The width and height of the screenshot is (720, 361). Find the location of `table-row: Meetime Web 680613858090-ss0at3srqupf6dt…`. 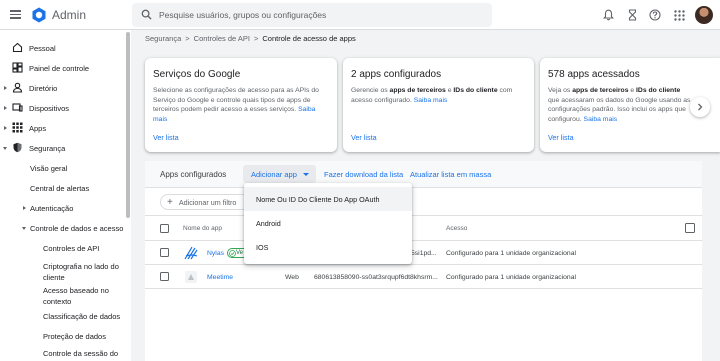

table-row: Meetime Web 680613858090-ss0at3srqupf6dt… is located at coordinates (423, 277).